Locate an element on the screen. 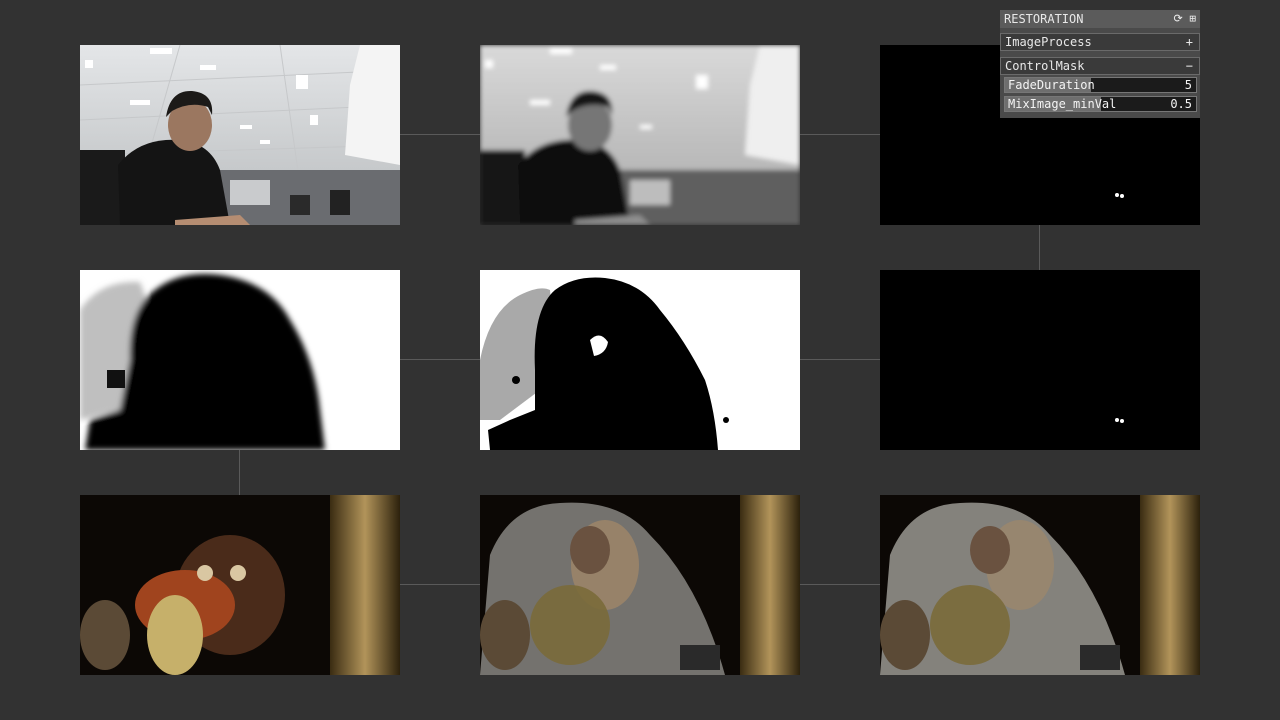 The height and width of the screenshot is (720, 1280). mixed-output-view is located at coordinates (640, 585).